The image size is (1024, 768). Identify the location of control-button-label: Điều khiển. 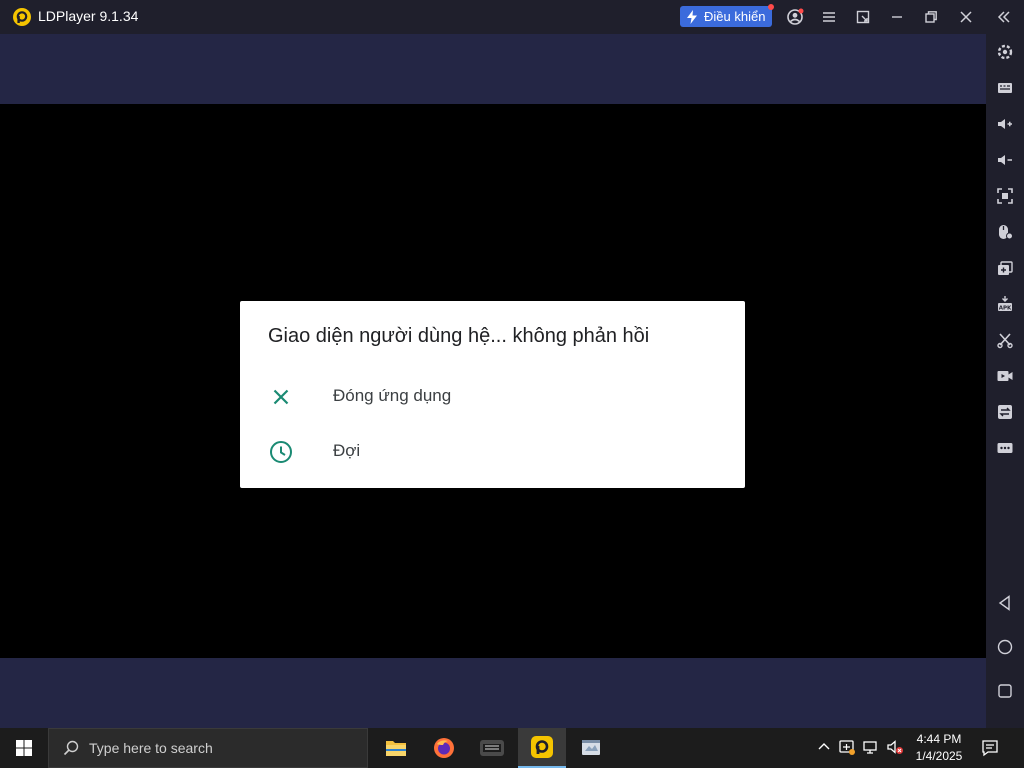
(735, 16).